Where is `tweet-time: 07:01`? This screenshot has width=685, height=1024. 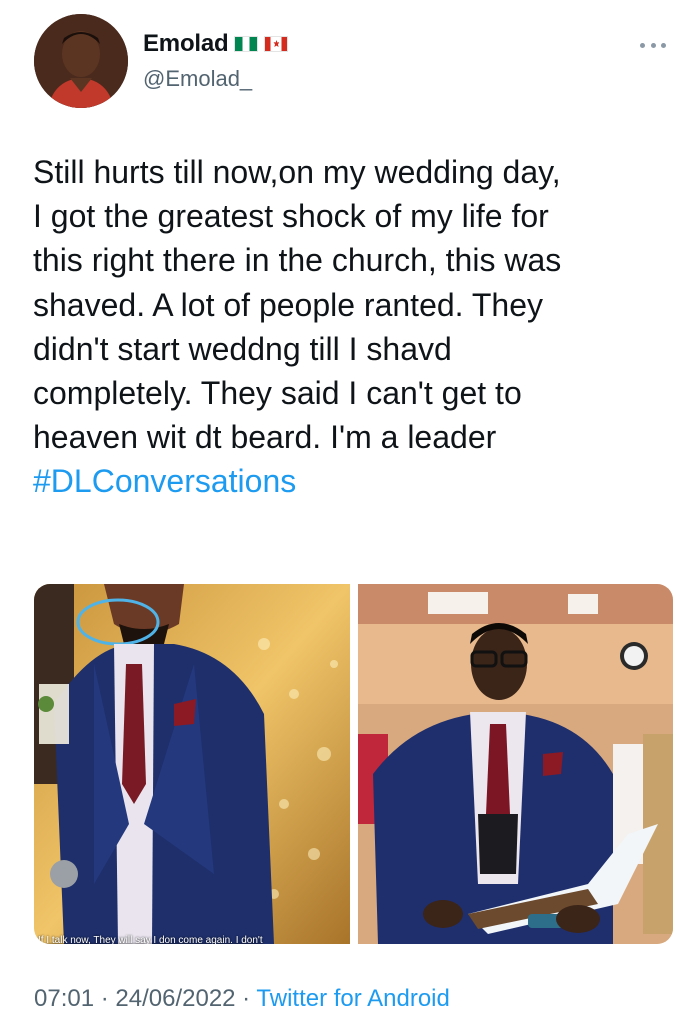 tweet-time: 07:01 is located at coordinates (64, 998).